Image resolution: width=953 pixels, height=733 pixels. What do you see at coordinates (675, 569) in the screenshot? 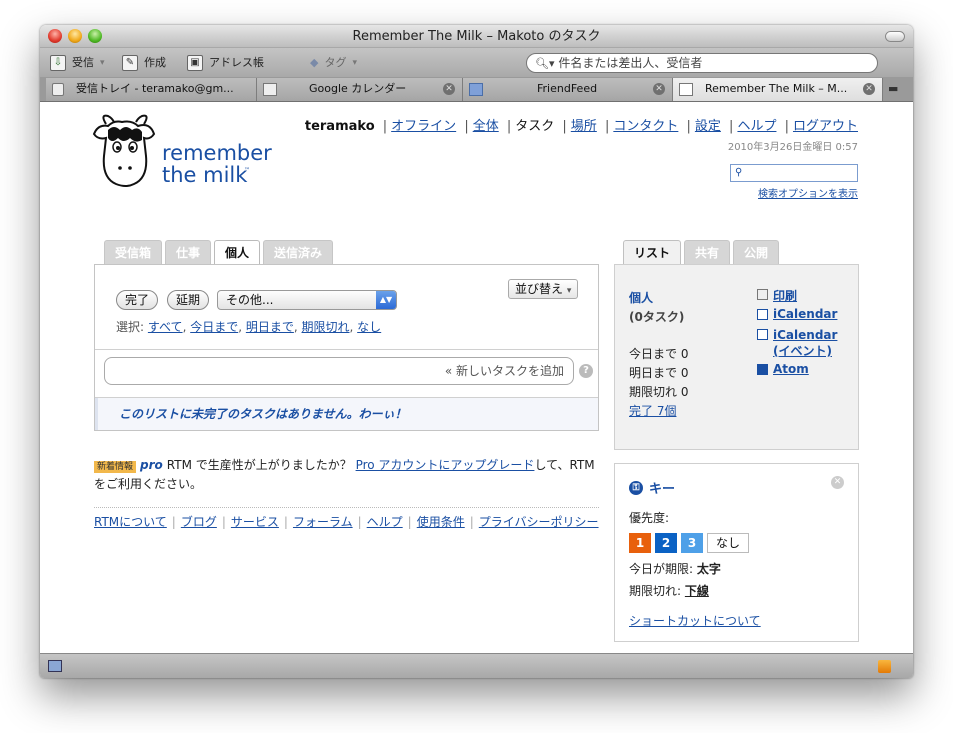
I see `due-today-key: 今日が期限: 太字` at bounding box center [675, 569].